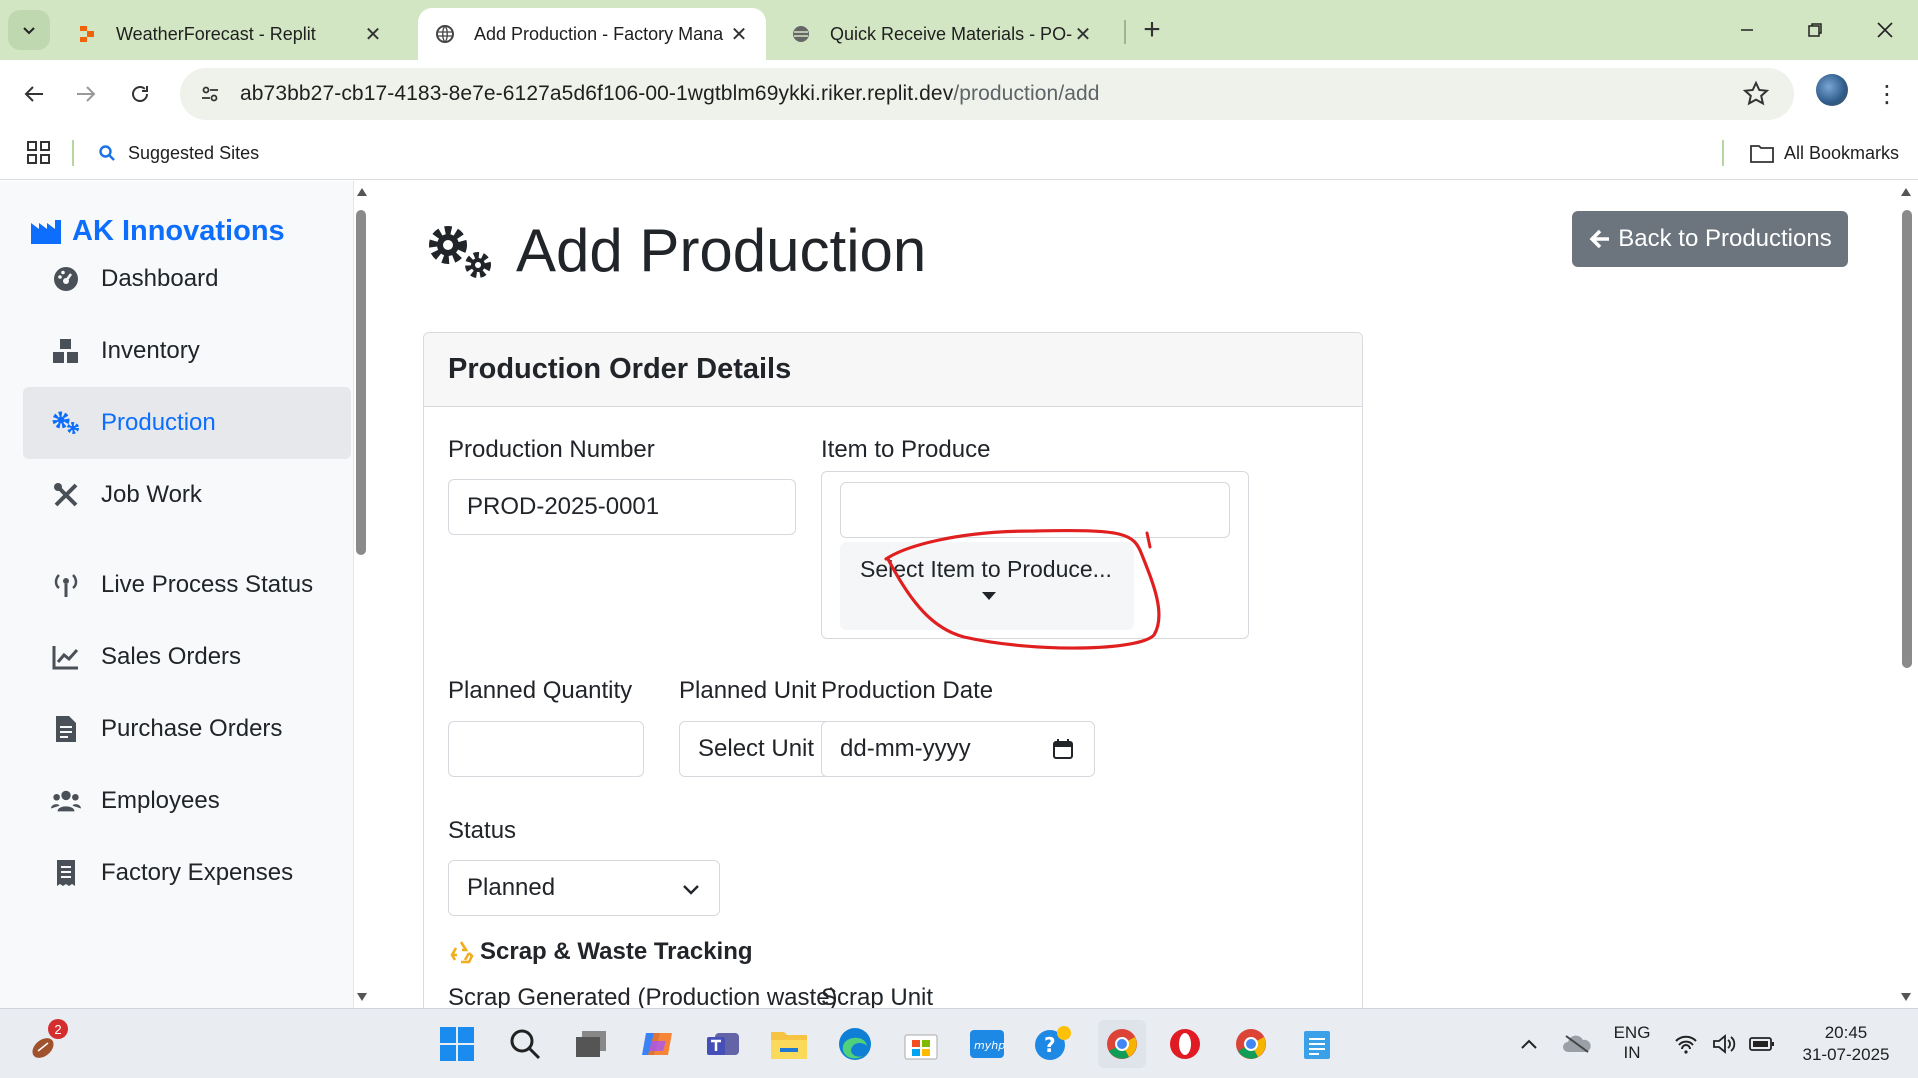 This screenshot has width=1918, height=1078. I want to click on file-explorer-icon, so click(789, 1044).